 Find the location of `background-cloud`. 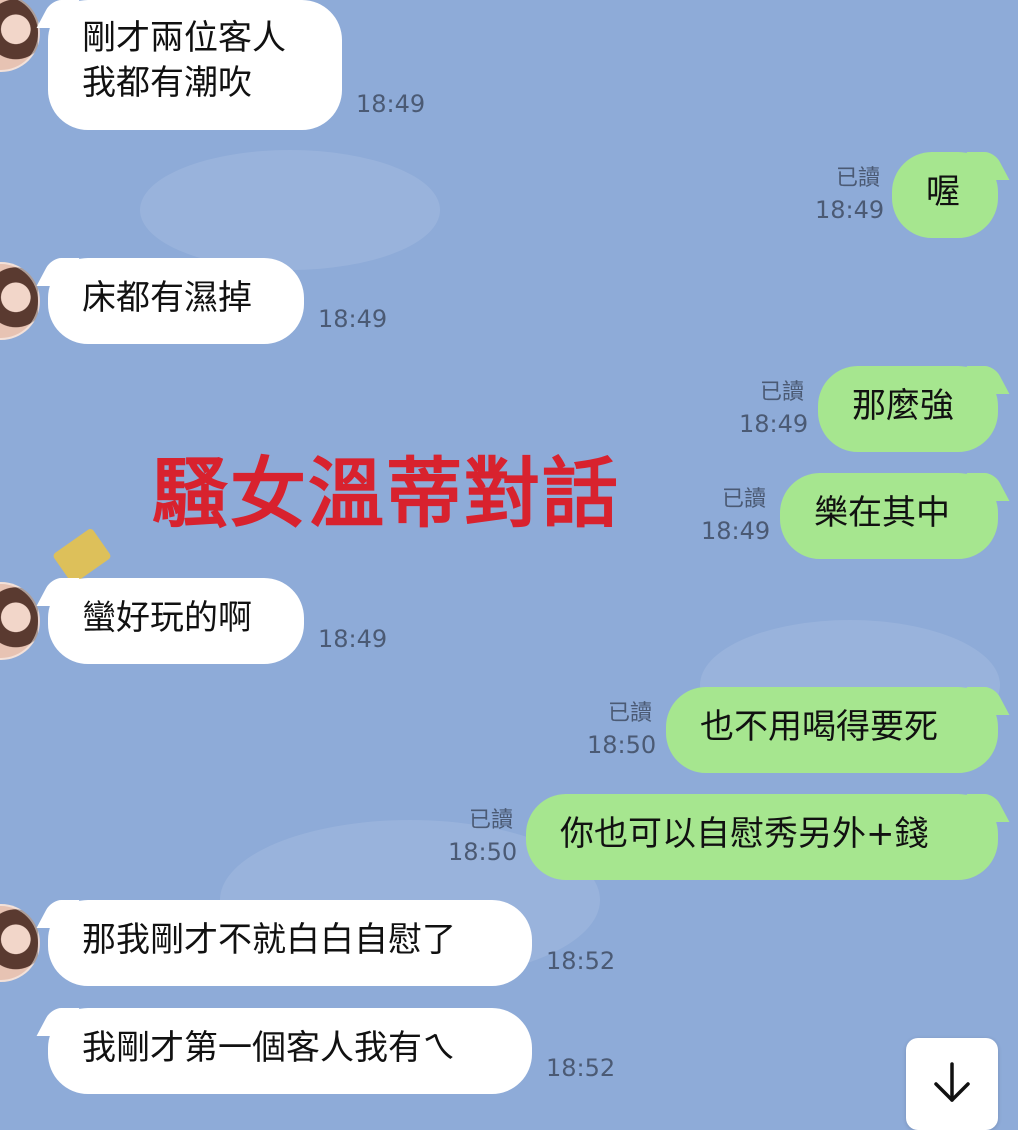

background-cloud is located at coordinates (290, 210).